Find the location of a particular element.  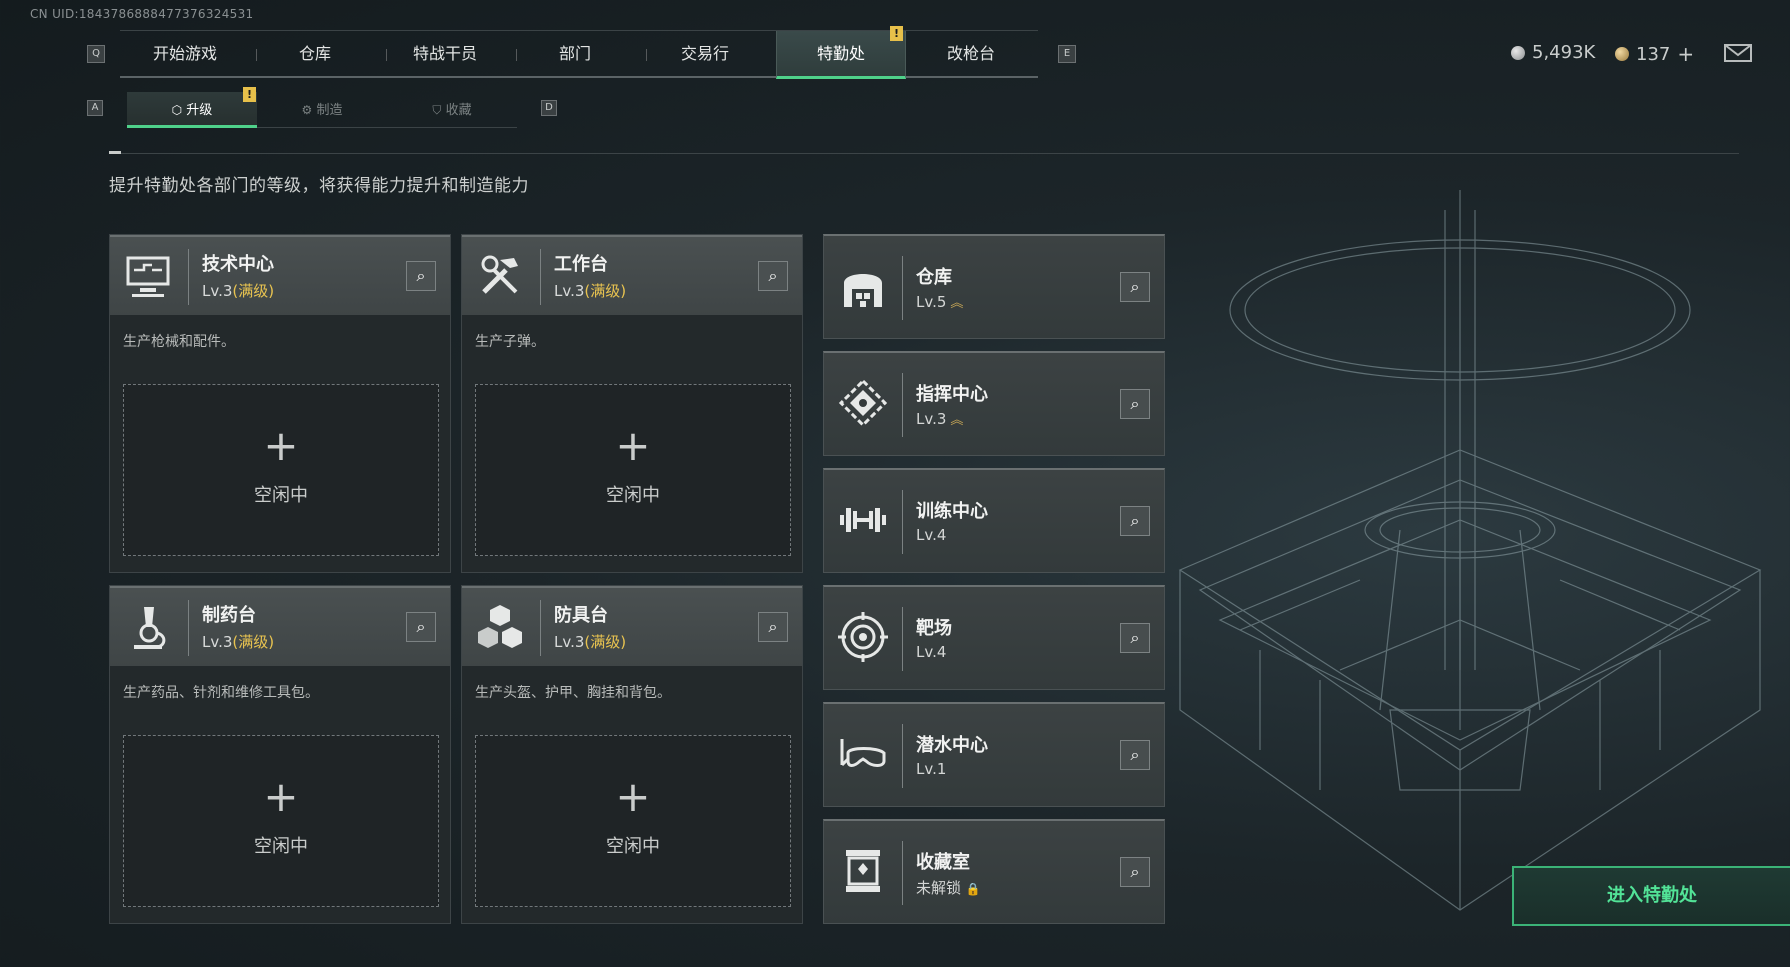

facility-level: Lv.1 is located at coordinates (931, 769).